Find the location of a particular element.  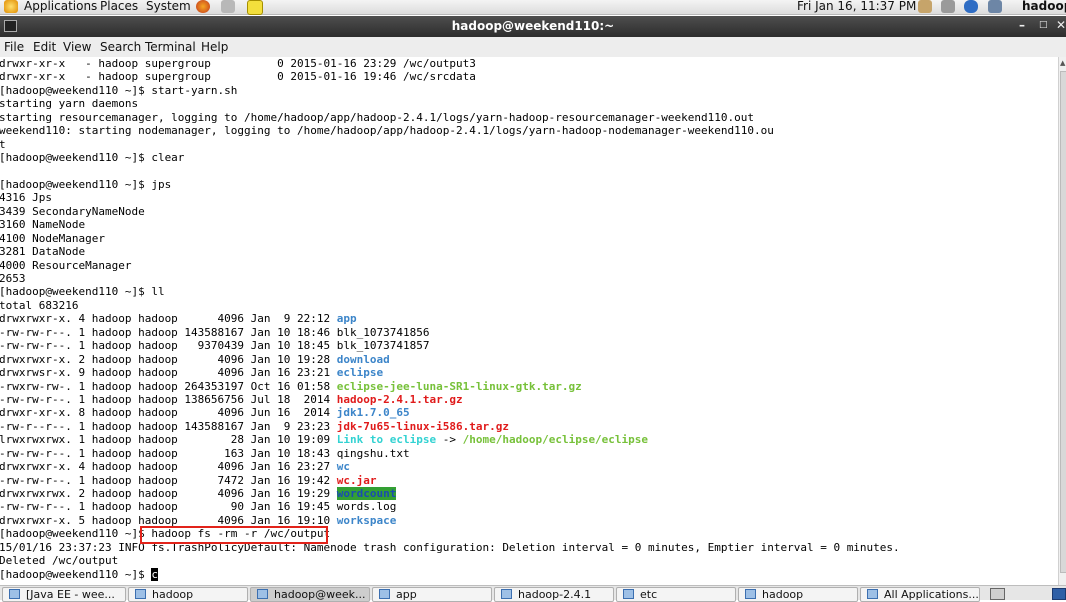

terminal-text: download is located at coordinates (363, 359).